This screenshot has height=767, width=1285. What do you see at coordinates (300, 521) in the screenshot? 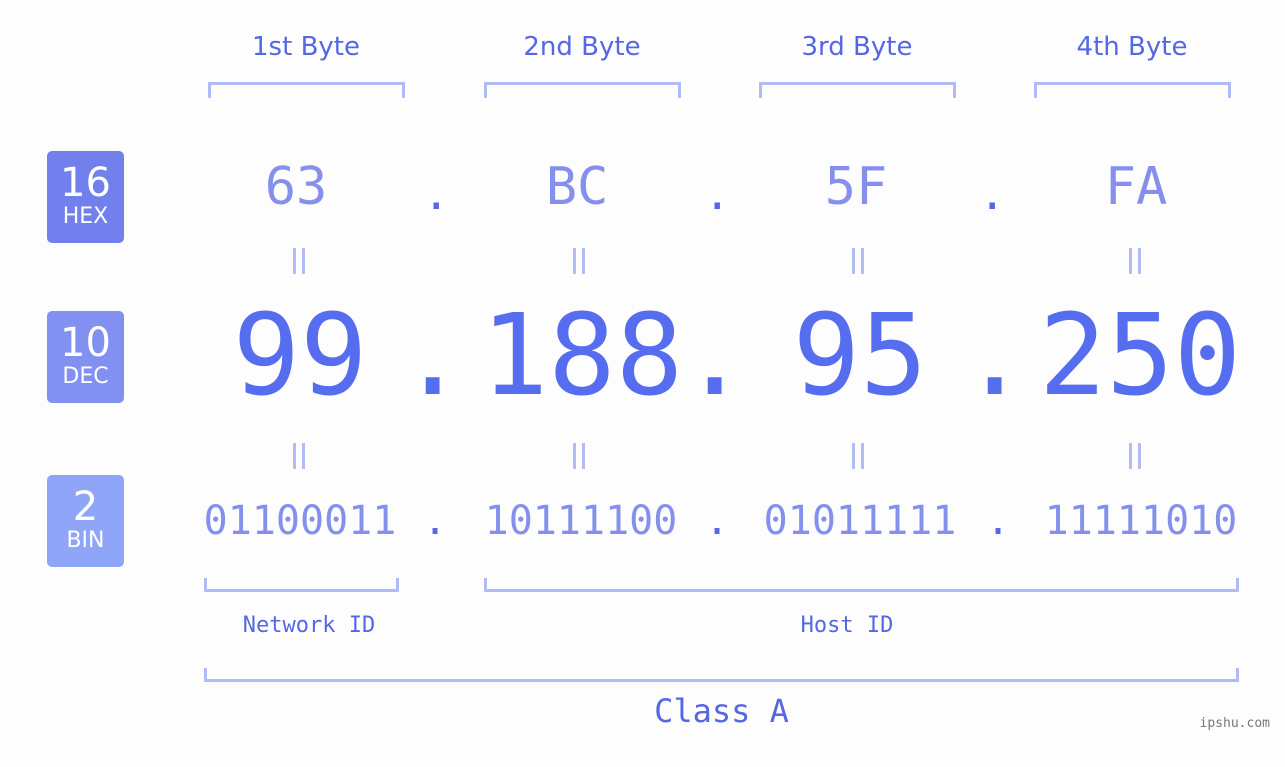
I see `bin-value-1: 01100011` at bounding box center [300, 521].